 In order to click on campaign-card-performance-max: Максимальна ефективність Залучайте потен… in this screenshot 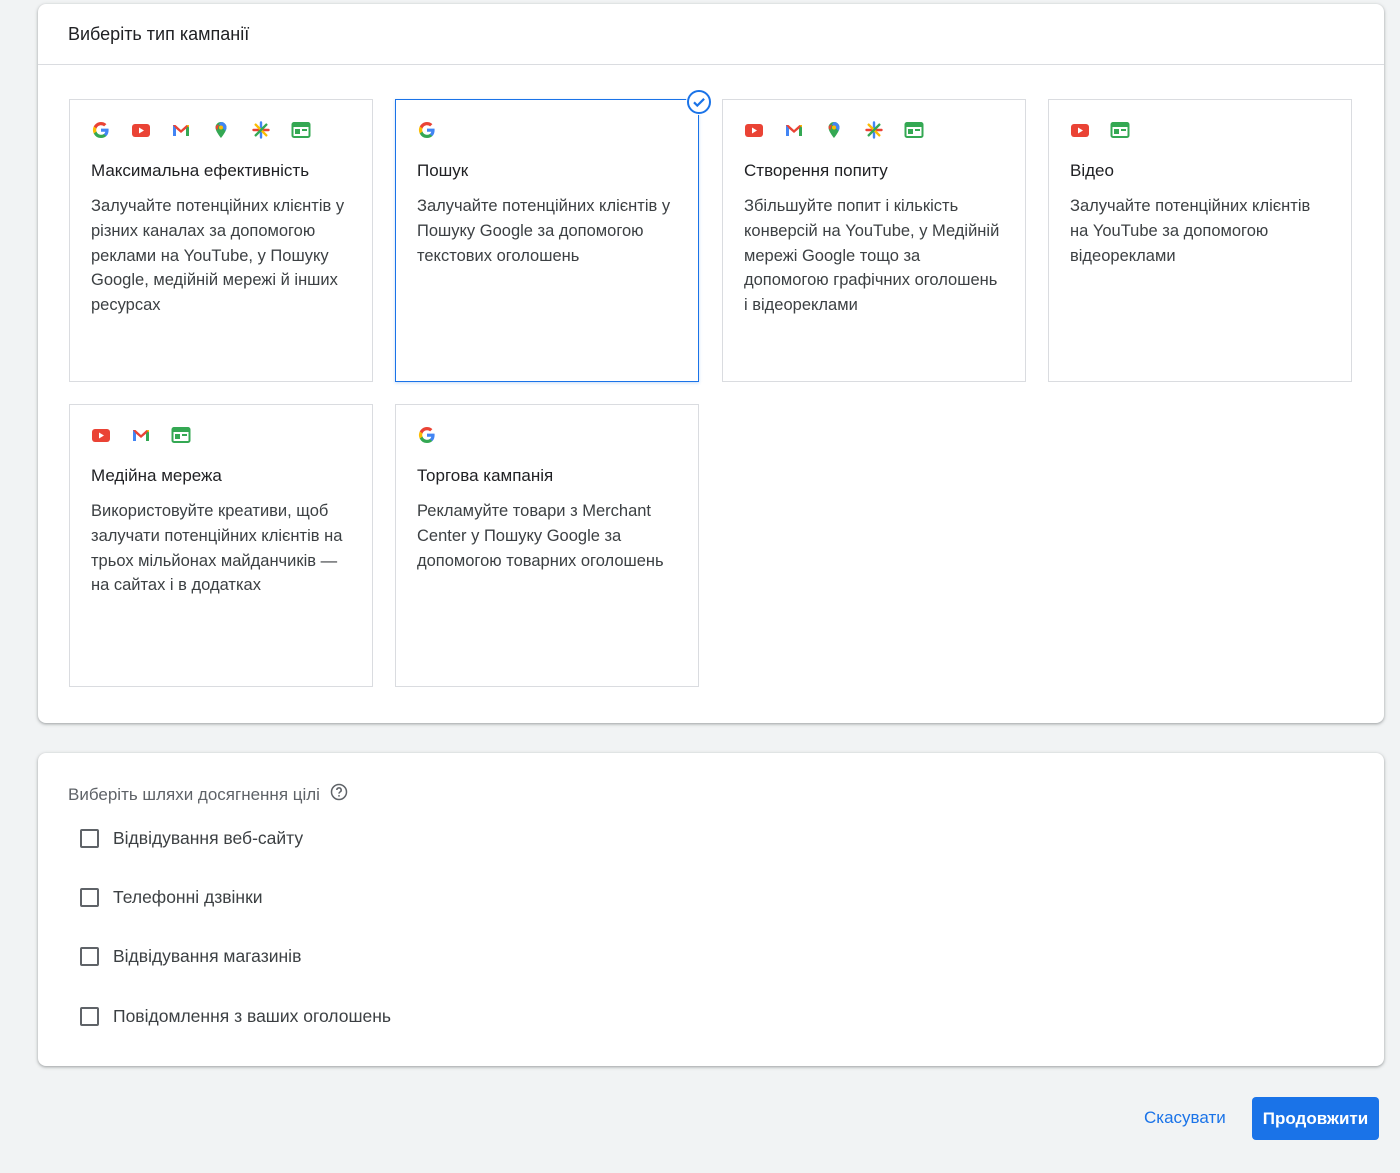, I will do `click(221, 240)`.